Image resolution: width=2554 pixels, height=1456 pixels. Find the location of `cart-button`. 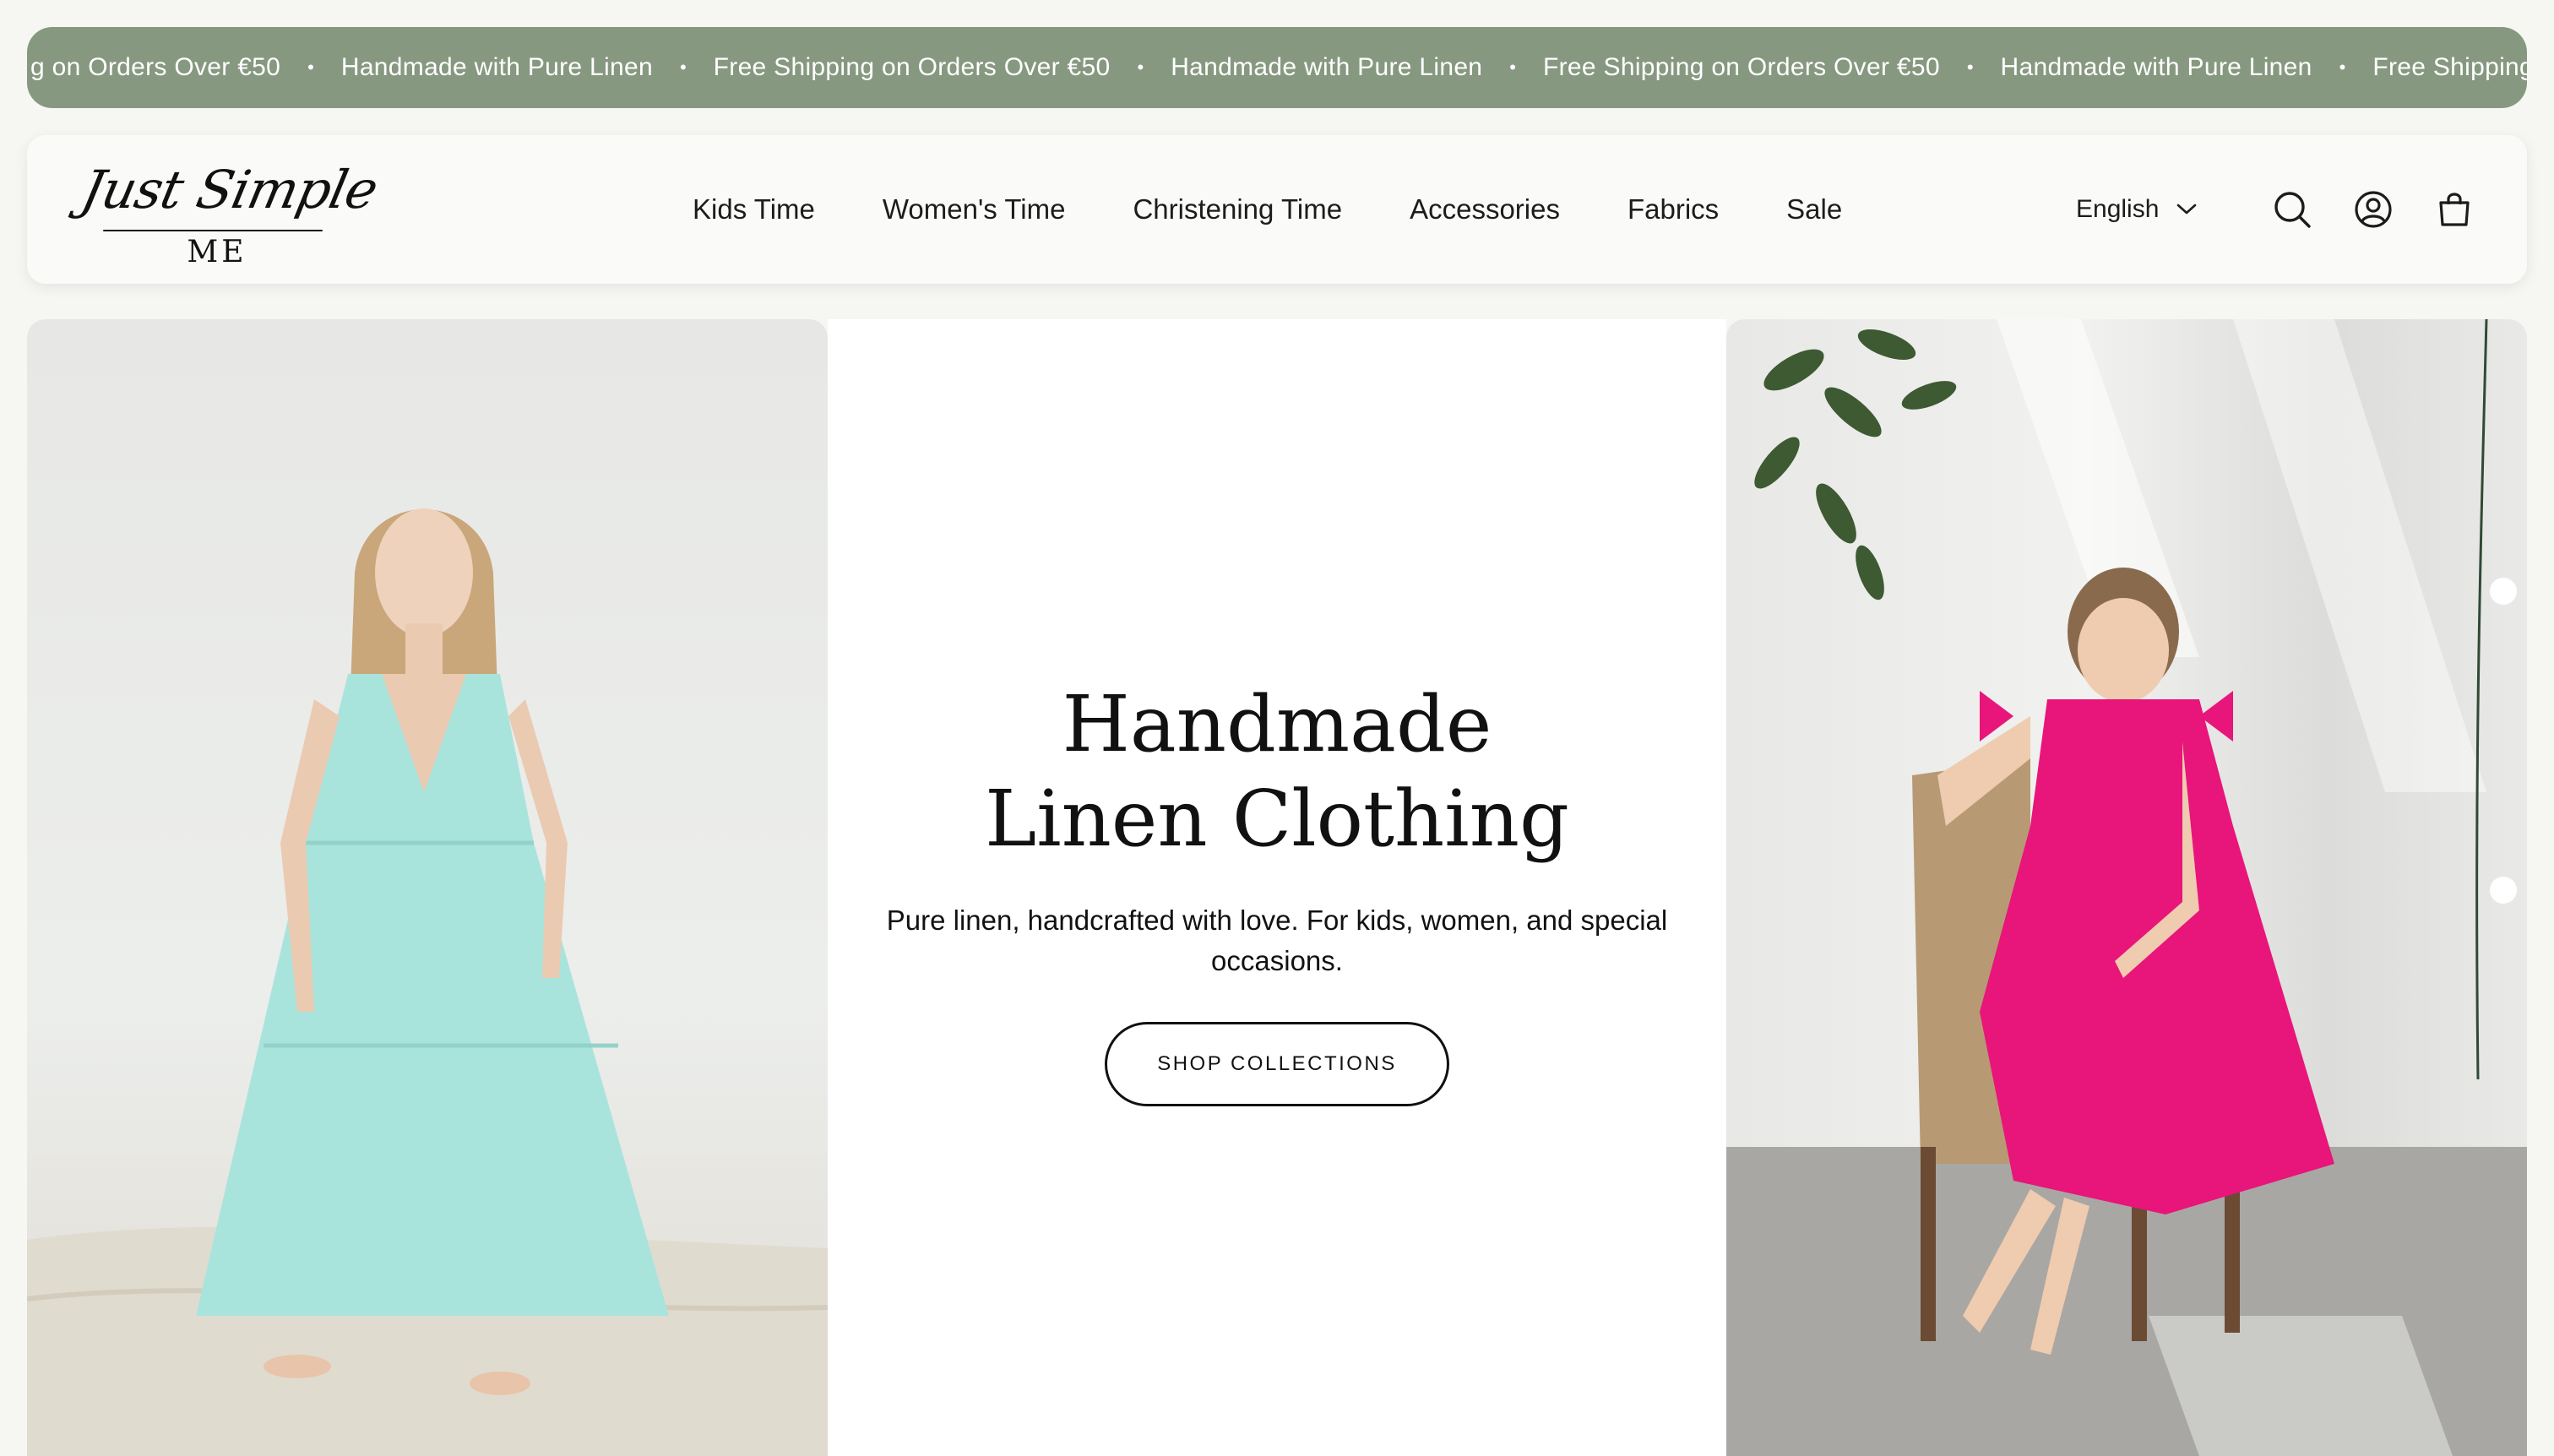

cart-button is located at coordinates (2454, 209).